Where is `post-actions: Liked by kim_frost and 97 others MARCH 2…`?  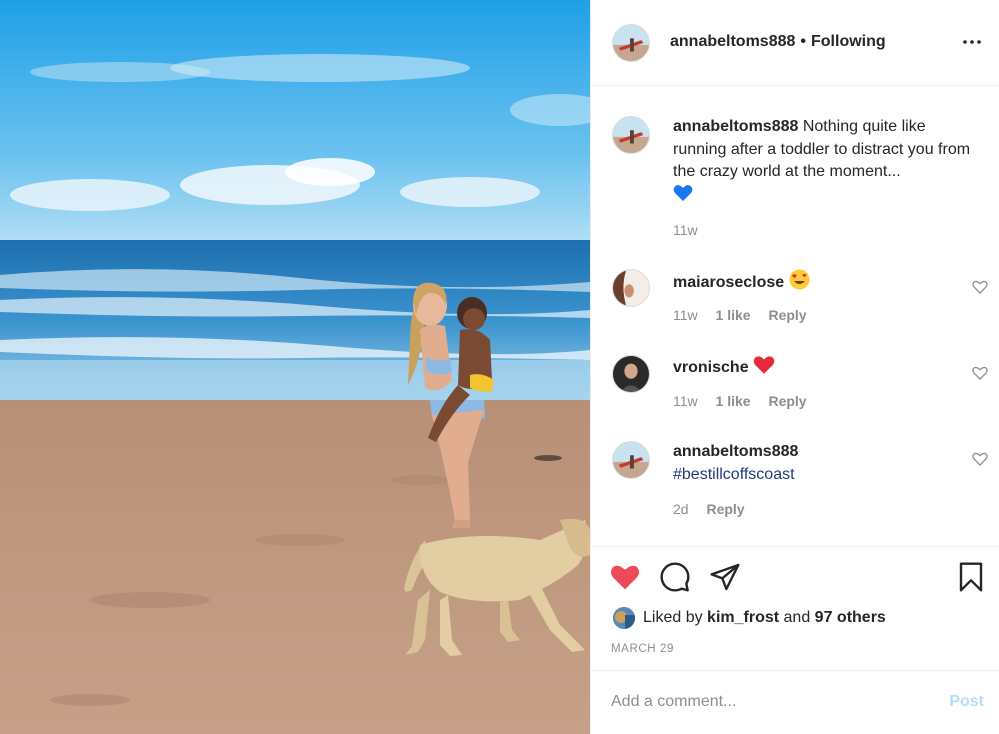
post-actions: Liked by kim_frost and 97 others MARCH 2… is located at coordinates (795, 608).